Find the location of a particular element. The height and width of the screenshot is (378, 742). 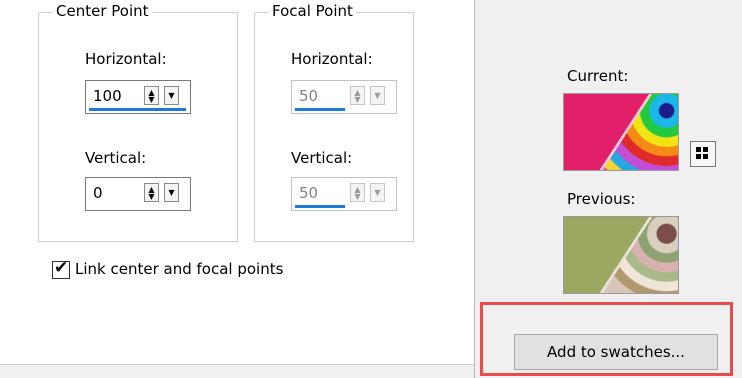

current-color-swatch is located at coordinates (621, 132).